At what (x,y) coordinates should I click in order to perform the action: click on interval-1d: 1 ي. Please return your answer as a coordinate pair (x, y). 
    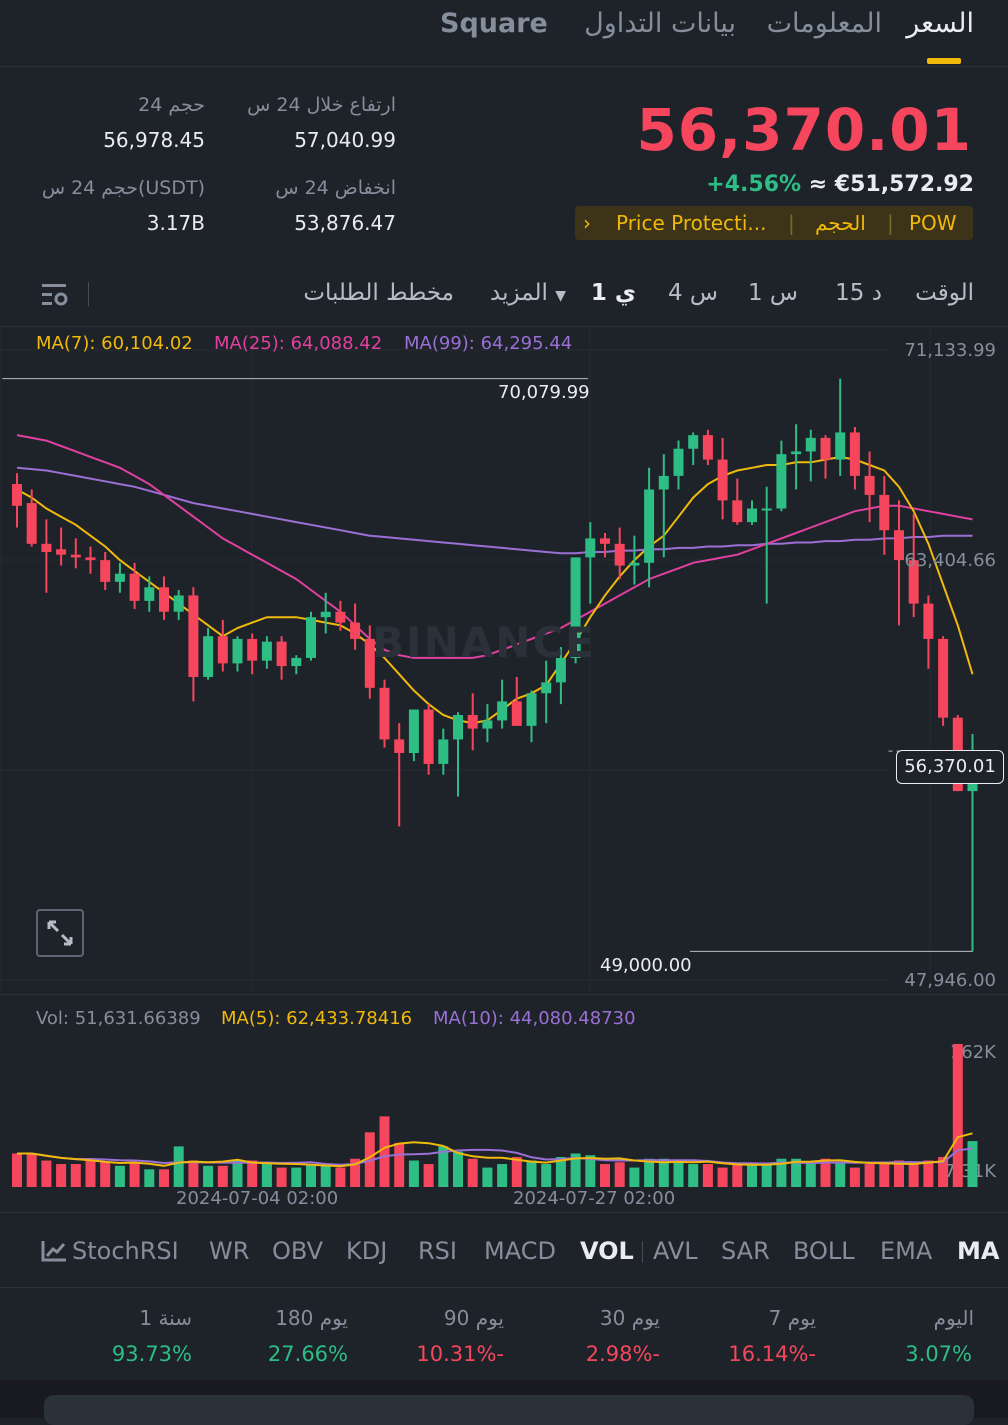
    Looking at the image, I should click on (613, 293).